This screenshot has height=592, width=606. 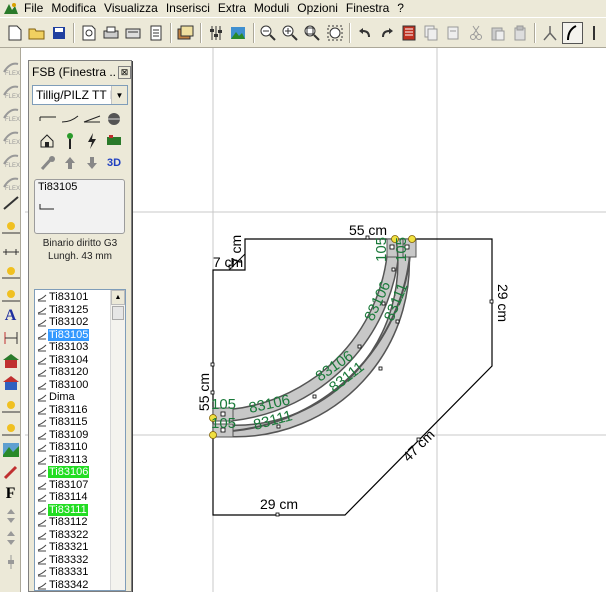 What do you see at coordinates (367, 8) in the screenshot?
I see `menu-finestra: Finestra` at bounding box center [367, 8].